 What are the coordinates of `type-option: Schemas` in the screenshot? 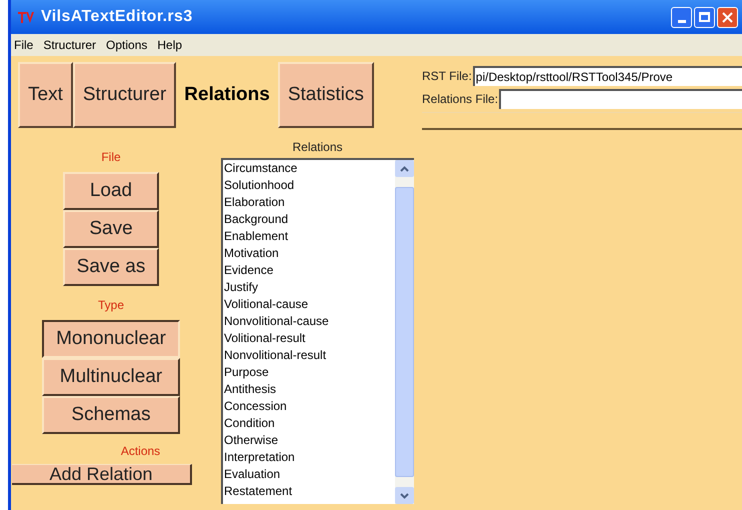 It's located at (111, 415).